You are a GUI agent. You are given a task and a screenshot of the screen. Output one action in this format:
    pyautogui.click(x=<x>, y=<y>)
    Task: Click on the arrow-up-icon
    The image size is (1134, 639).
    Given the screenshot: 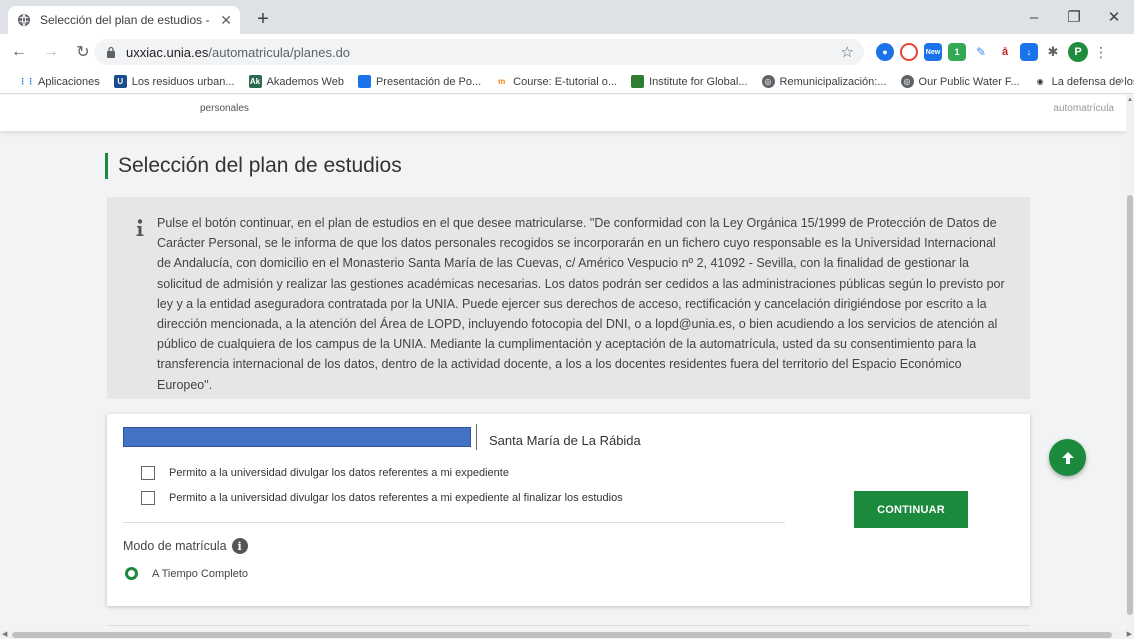 What is the action you would take?
    pyautogui.click(x=1067, y=457)
    